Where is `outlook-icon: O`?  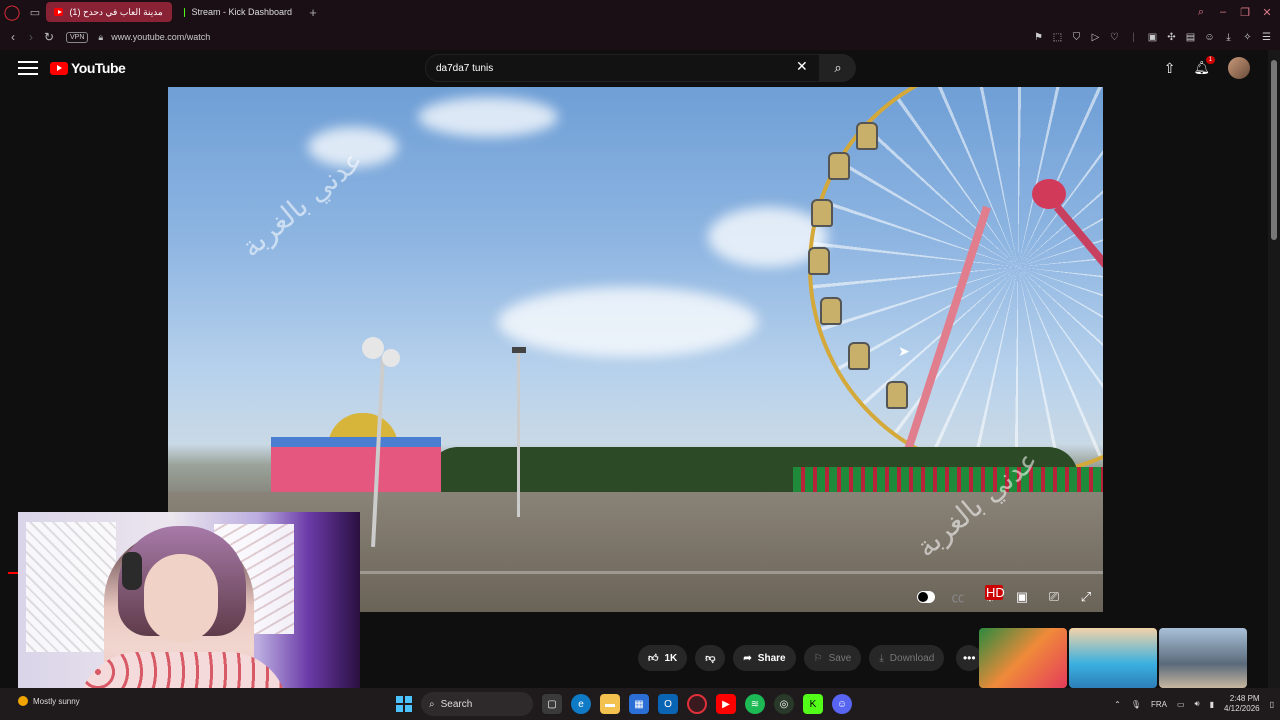
outlook-icon: O is located at coordinates (668, 704).